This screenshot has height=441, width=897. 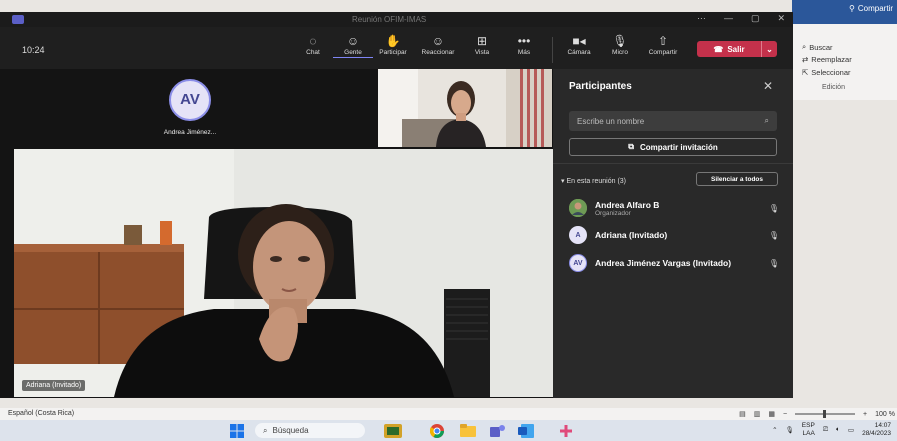 I want to click on word-icon, so click(x=526, y=430).